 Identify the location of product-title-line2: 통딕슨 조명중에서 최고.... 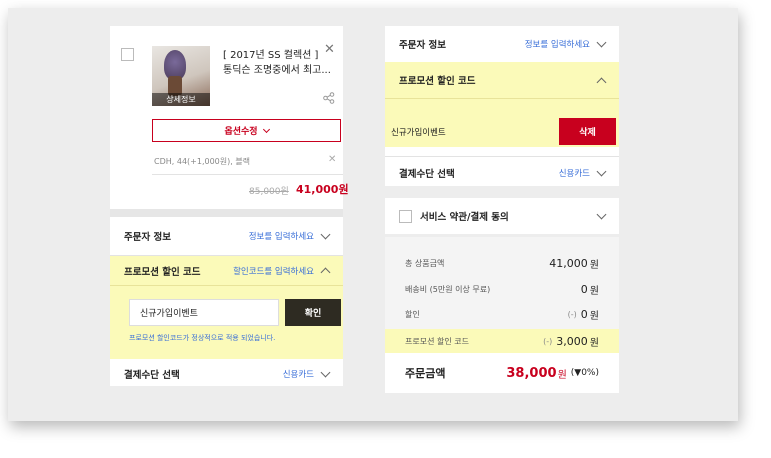
(277, 70).